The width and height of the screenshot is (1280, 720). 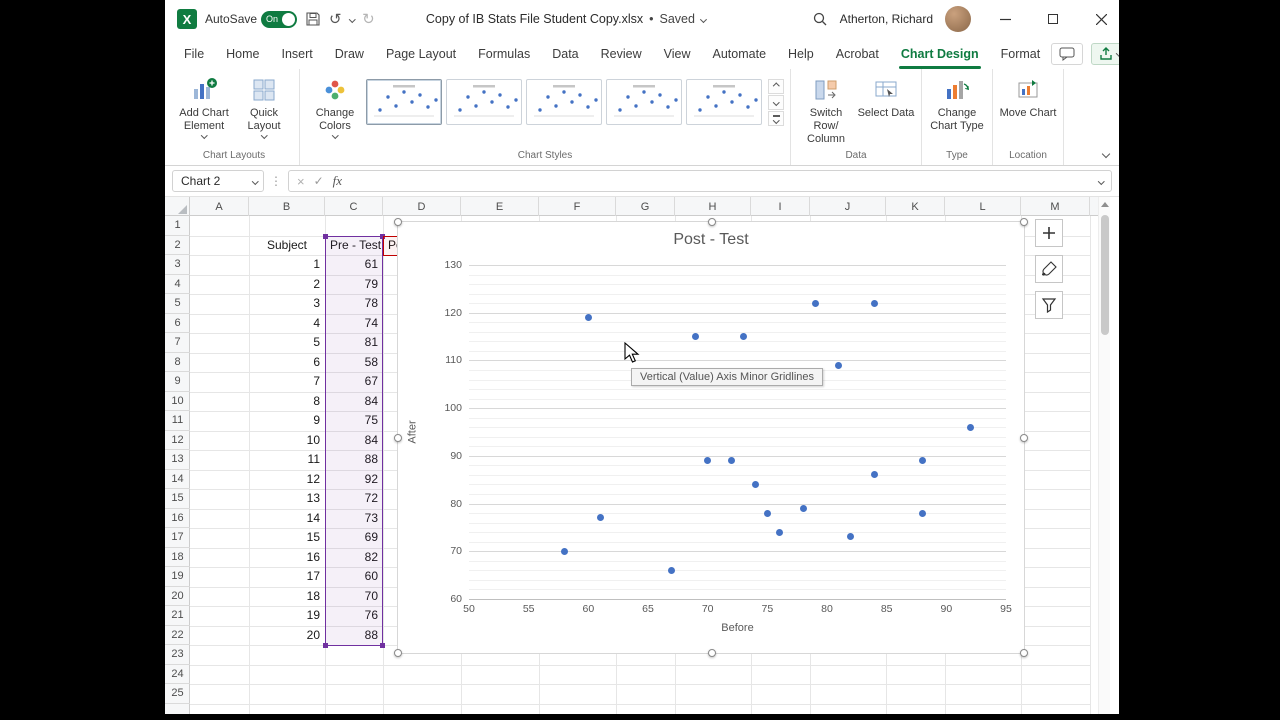 What do you see at coordinates (1055, 206) in the screenshot?
I see `column-header-M: M` at bounding box center [1055, 206].